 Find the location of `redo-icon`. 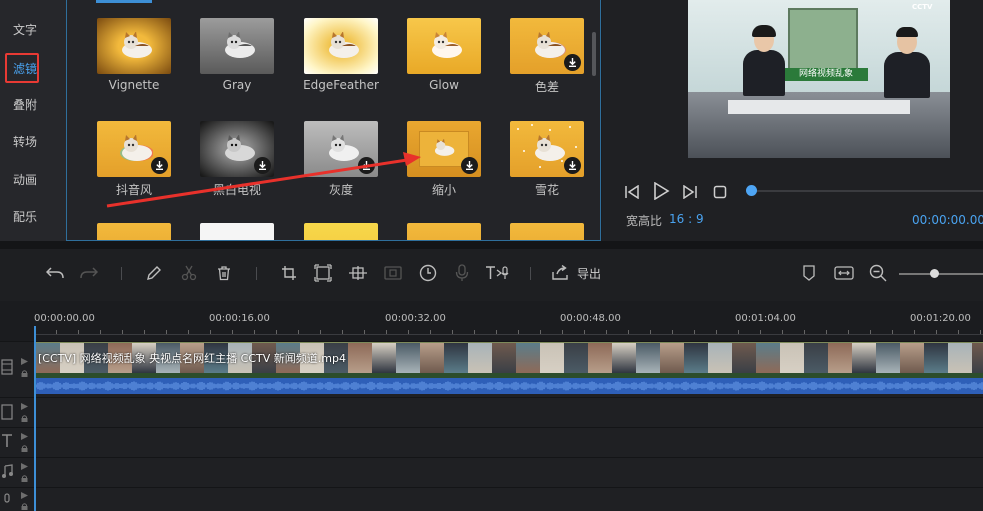

redo-icon is located at coordinates (89, 273).